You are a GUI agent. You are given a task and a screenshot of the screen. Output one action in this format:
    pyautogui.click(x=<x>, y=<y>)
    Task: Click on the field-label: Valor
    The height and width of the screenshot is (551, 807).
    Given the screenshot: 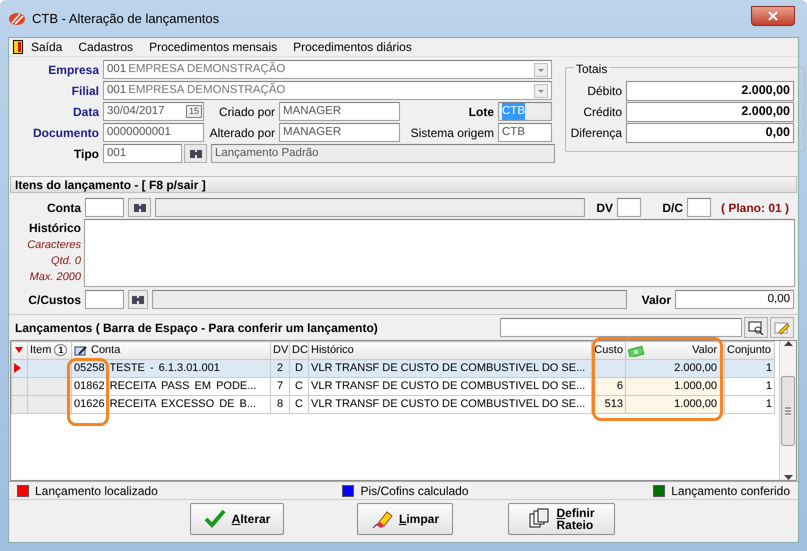 What is the action you would take?
    pyautogui.click(x=655, y=300)
    